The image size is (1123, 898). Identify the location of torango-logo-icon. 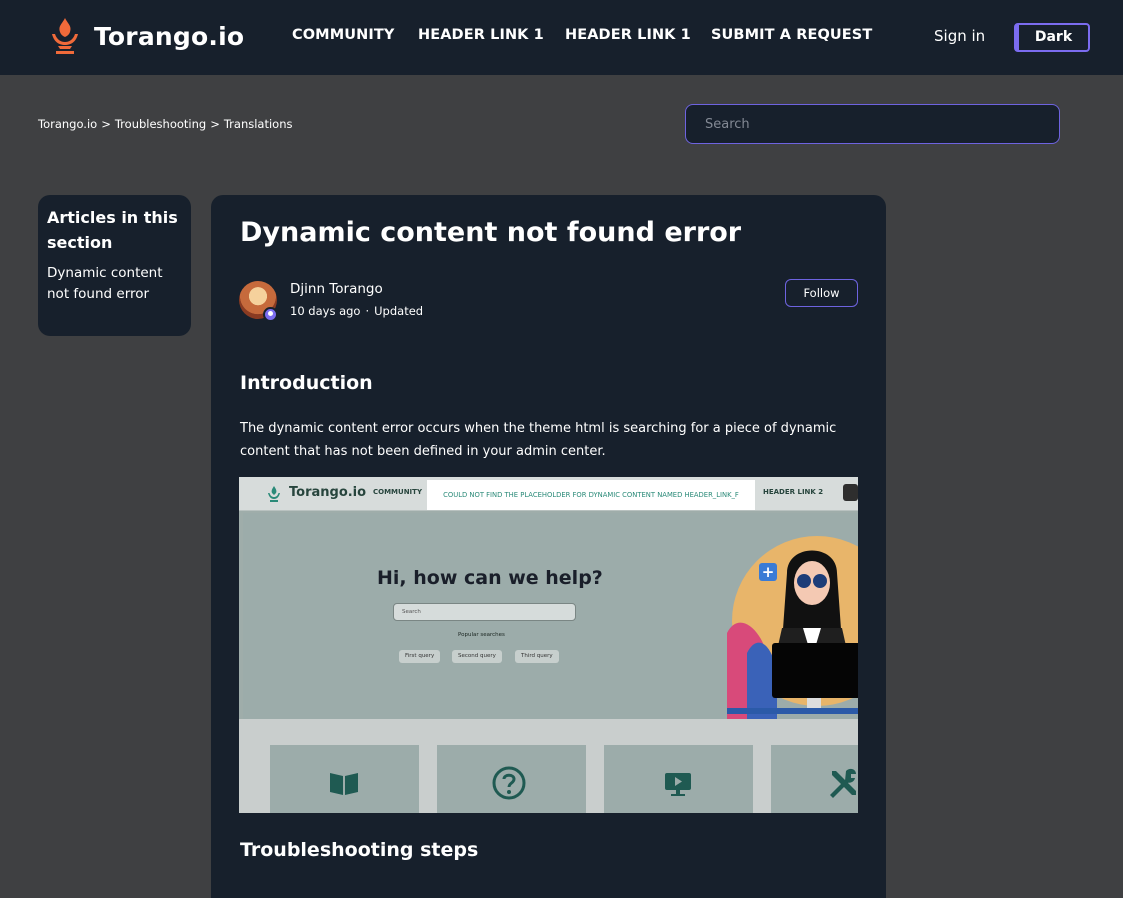
(65, 36).